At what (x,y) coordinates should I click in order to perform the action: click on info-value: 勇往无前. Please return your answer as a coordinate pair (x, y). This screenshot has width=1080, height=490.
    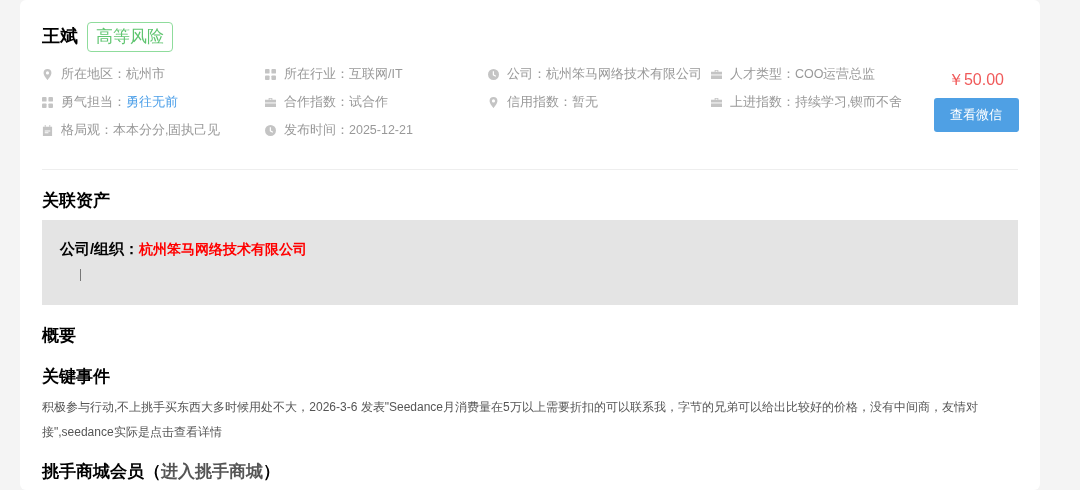
    Looking at the image, I should click on (152, 103).